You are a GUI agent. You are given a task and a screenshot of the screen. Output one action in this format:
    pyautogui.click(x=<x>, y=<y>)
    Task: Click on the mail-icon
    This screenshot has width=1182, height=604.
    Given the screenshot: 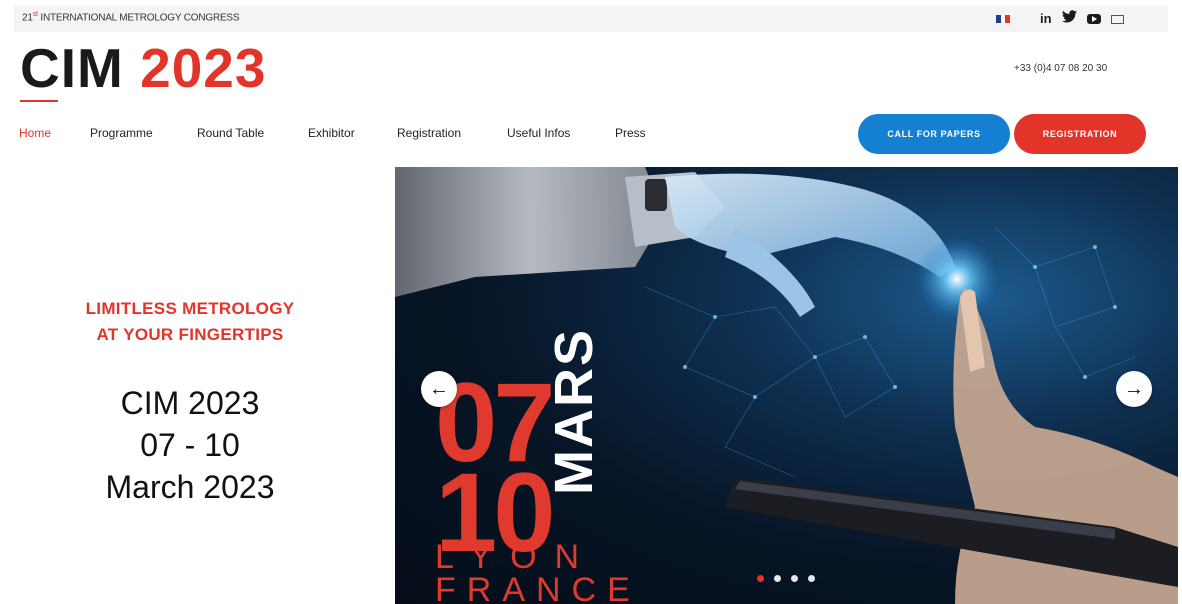 What is the action you would take?
    pyautogui.click(x=1117, y=19)
    